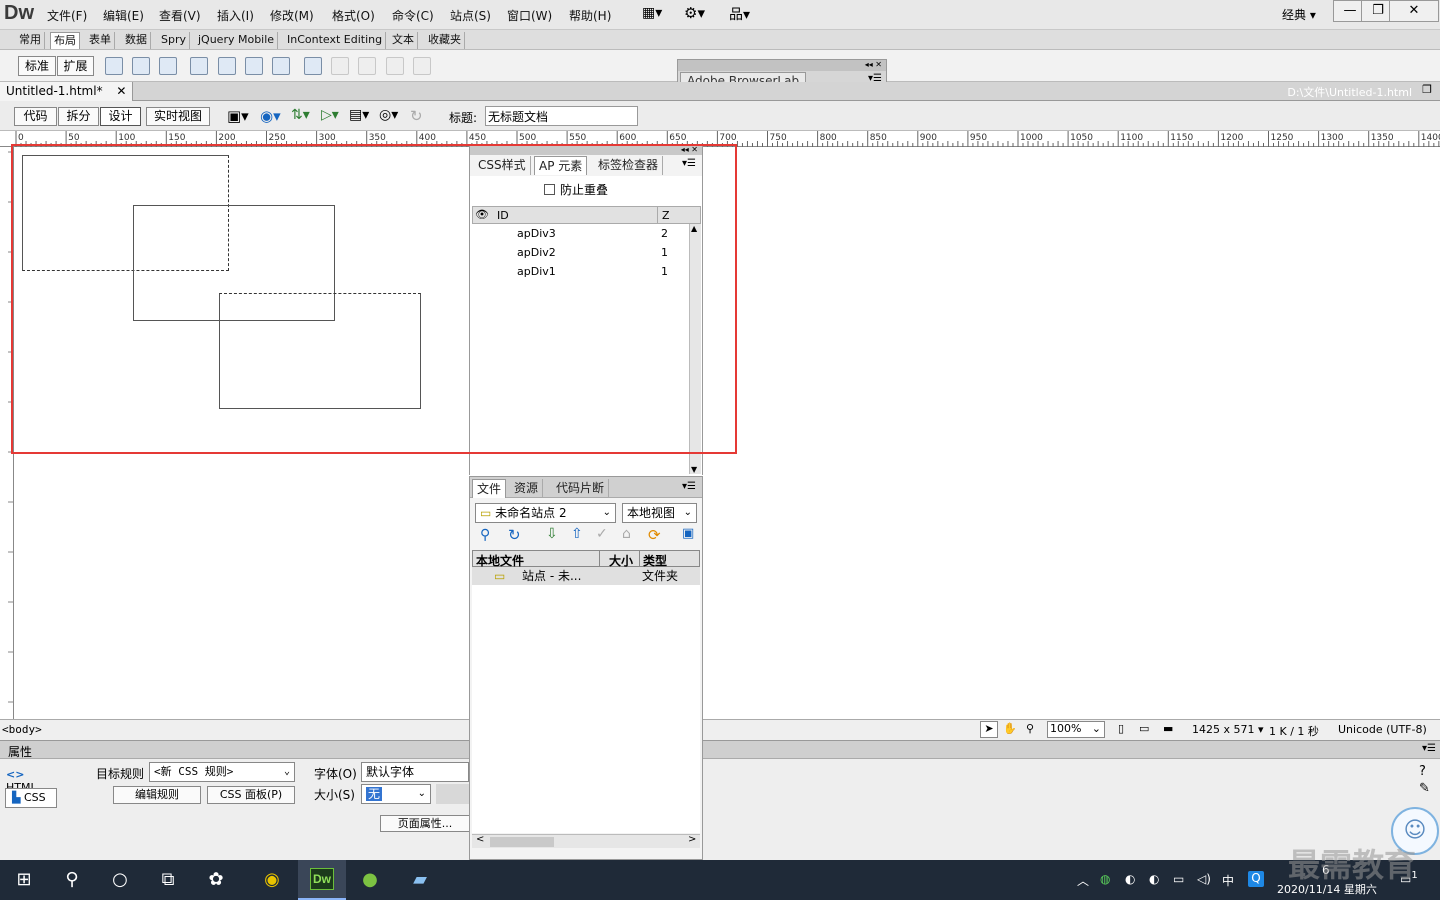 This screenshot has width=1440, height=900. Describe the element at coordinates (720, 750) in the screenshot. I see `property-inspector-header: 属性 ▾☰` at that location.